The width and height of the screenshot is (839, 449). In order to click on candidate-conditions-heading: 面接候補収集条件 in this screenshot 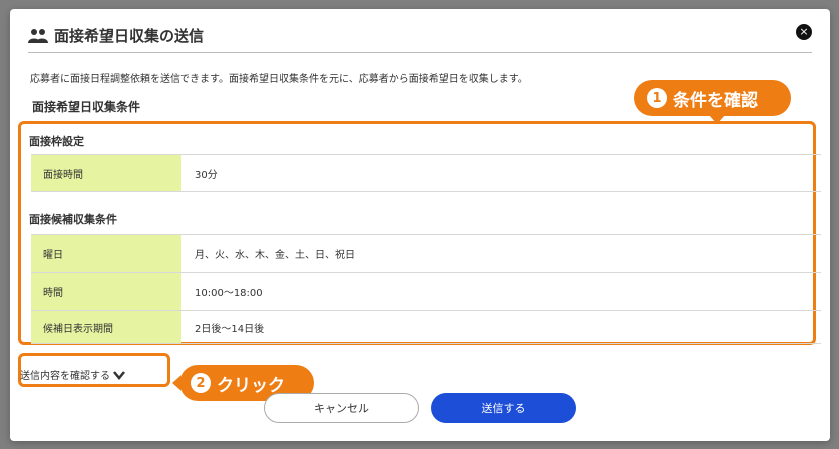, I will do `click(73, 219)`.